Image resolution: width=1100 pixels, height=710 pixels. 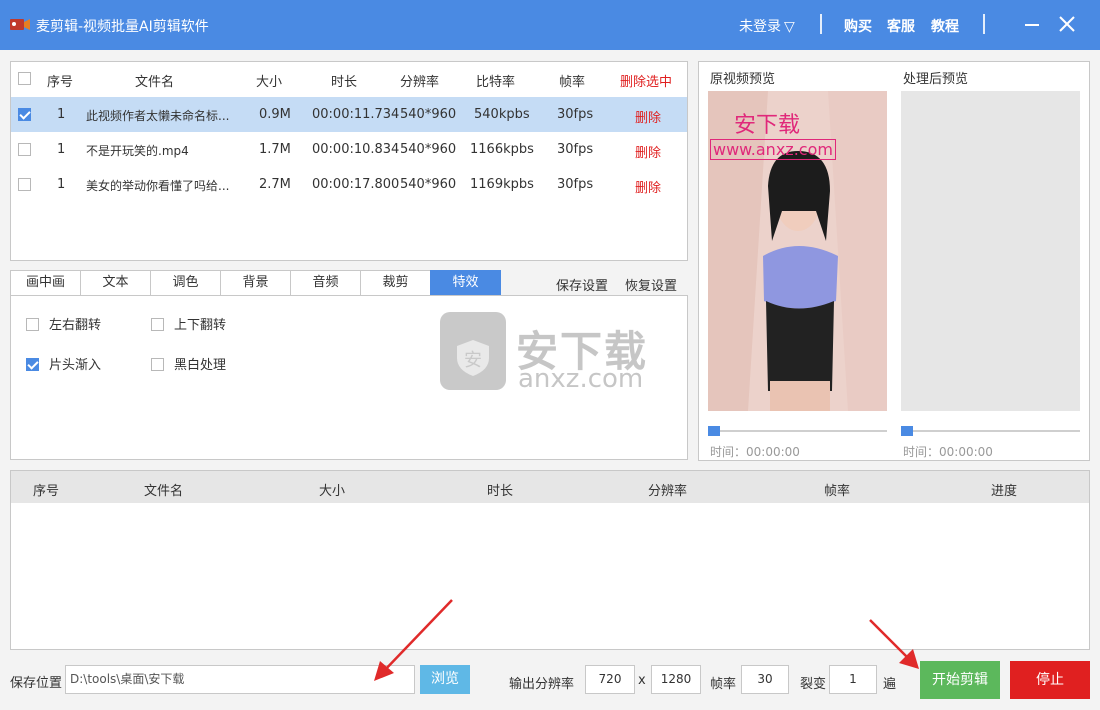 What do you see at coordinates (115, 283) in the screenshot?
I see `tab-text: 文本` at bounding box center [115, 283].